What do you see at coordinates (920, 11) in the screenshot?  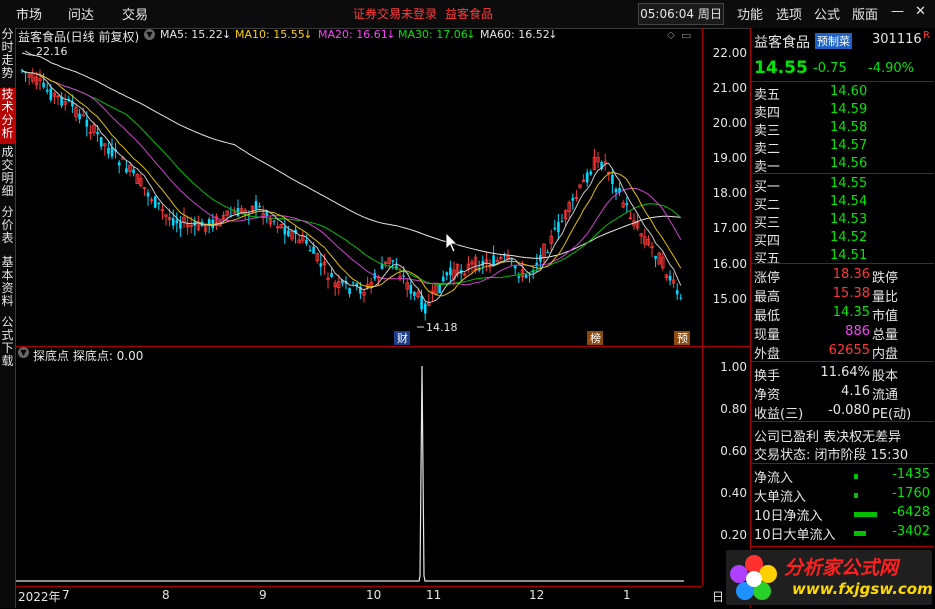 I see `close-icon: ✕` at bounding box center [920, 11].